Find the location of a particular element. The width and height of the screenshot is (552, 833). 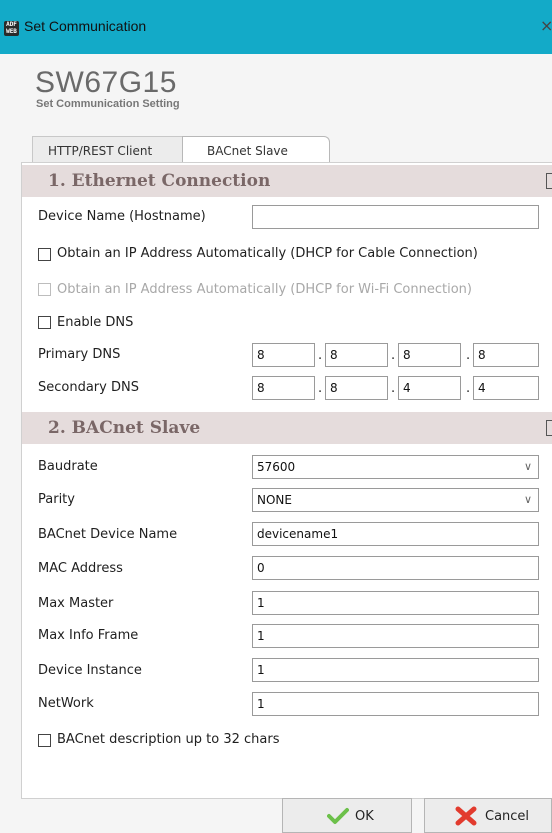

title-bar: ADF WEB Set Communication × is located at coordinates (276, 27).